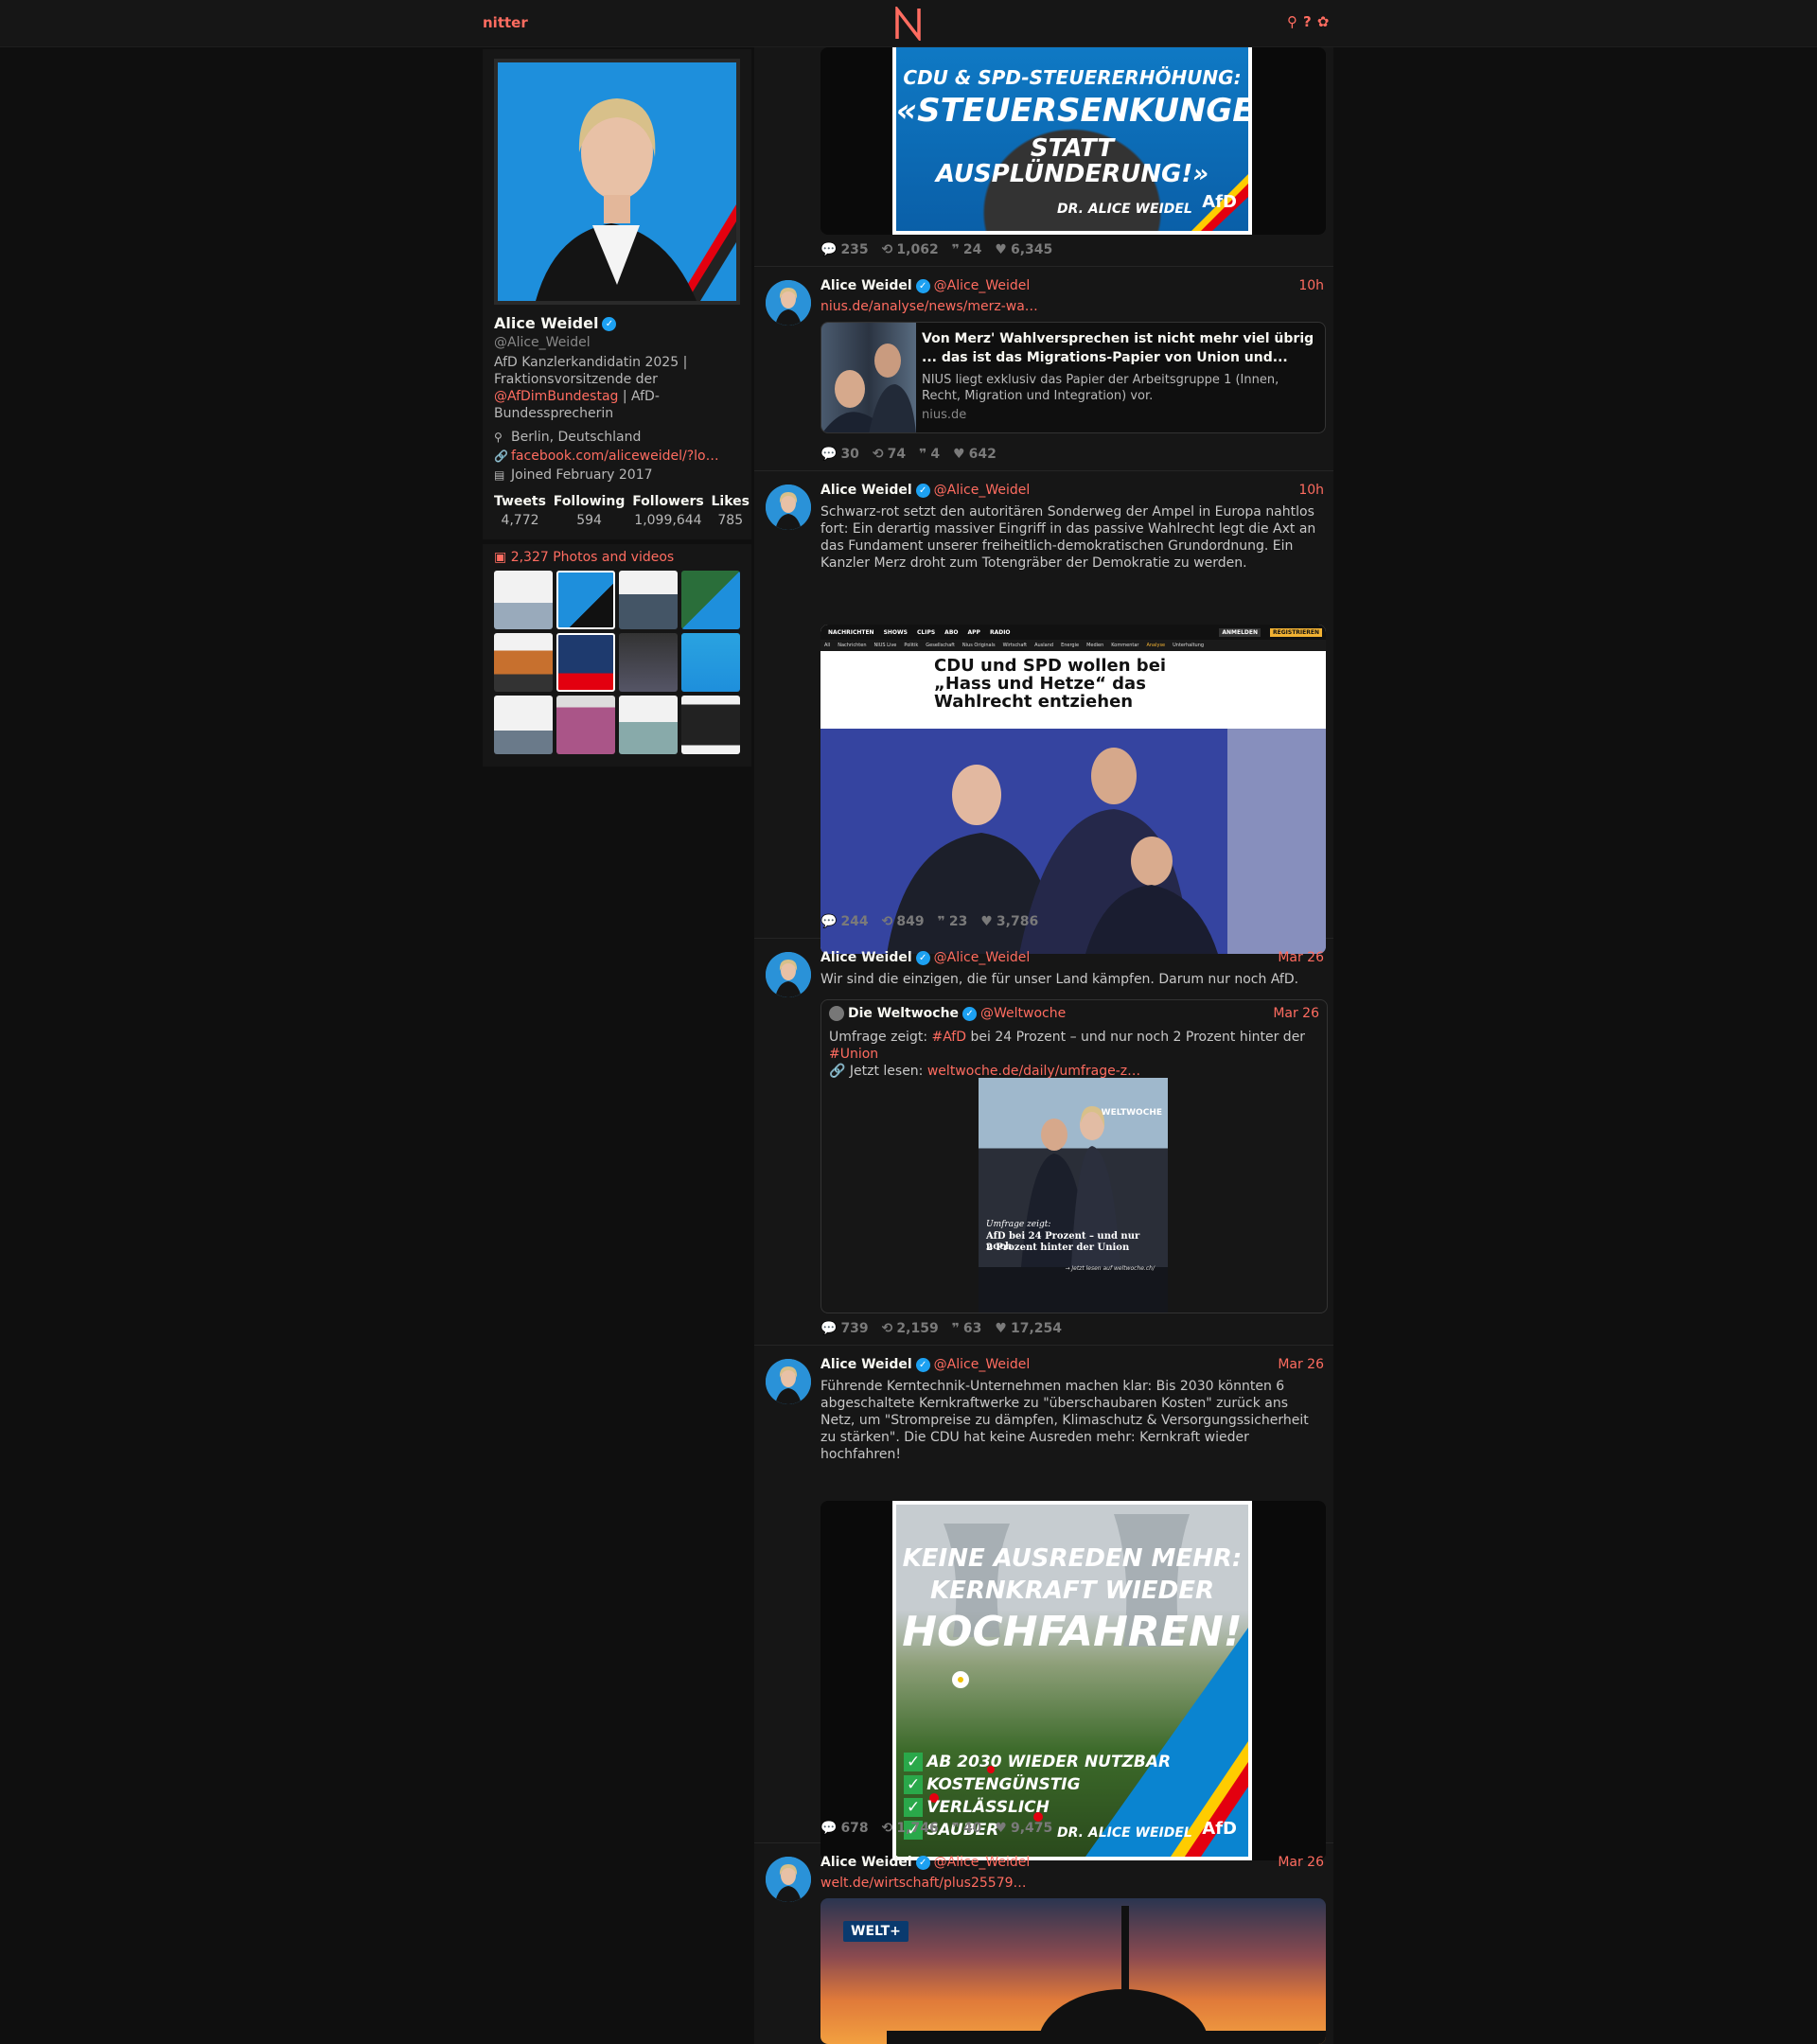  What do you see at coordinates (505, 22) in the screenshot?
I see `brand-link: nitter` at bounding box center [505, 22].